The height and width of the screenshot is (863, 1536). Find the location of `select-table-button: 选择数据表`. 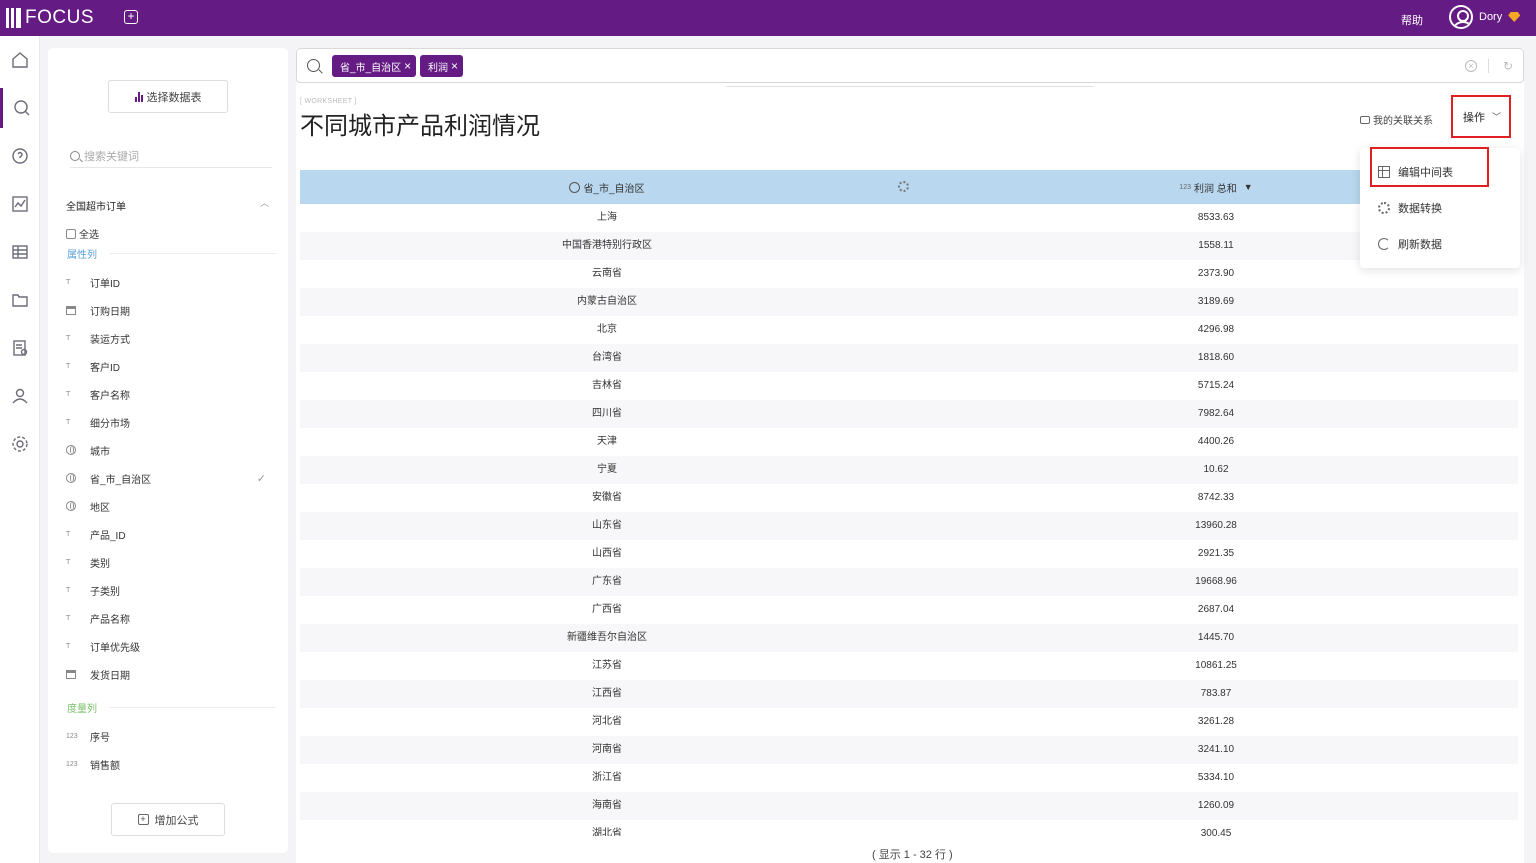

select-table-button: 选择数据表 is located at coordinates (168, 96).